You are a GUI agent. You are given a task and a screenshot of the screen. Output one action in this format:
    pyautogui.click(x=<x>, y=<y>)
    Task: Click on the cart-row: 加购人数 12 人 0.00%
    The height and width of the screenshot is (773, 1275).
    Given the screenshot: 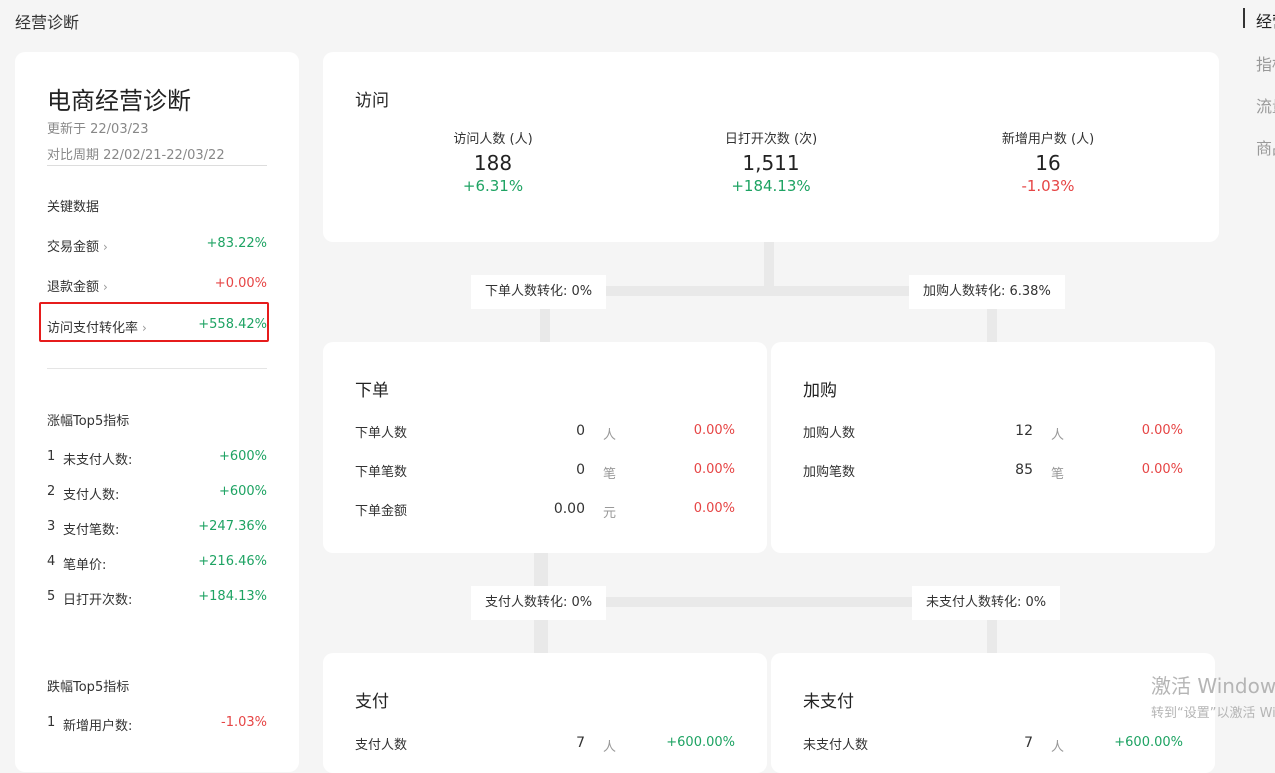 What is the action you would take?
    pyautogui.click(x=993, y=433)
    